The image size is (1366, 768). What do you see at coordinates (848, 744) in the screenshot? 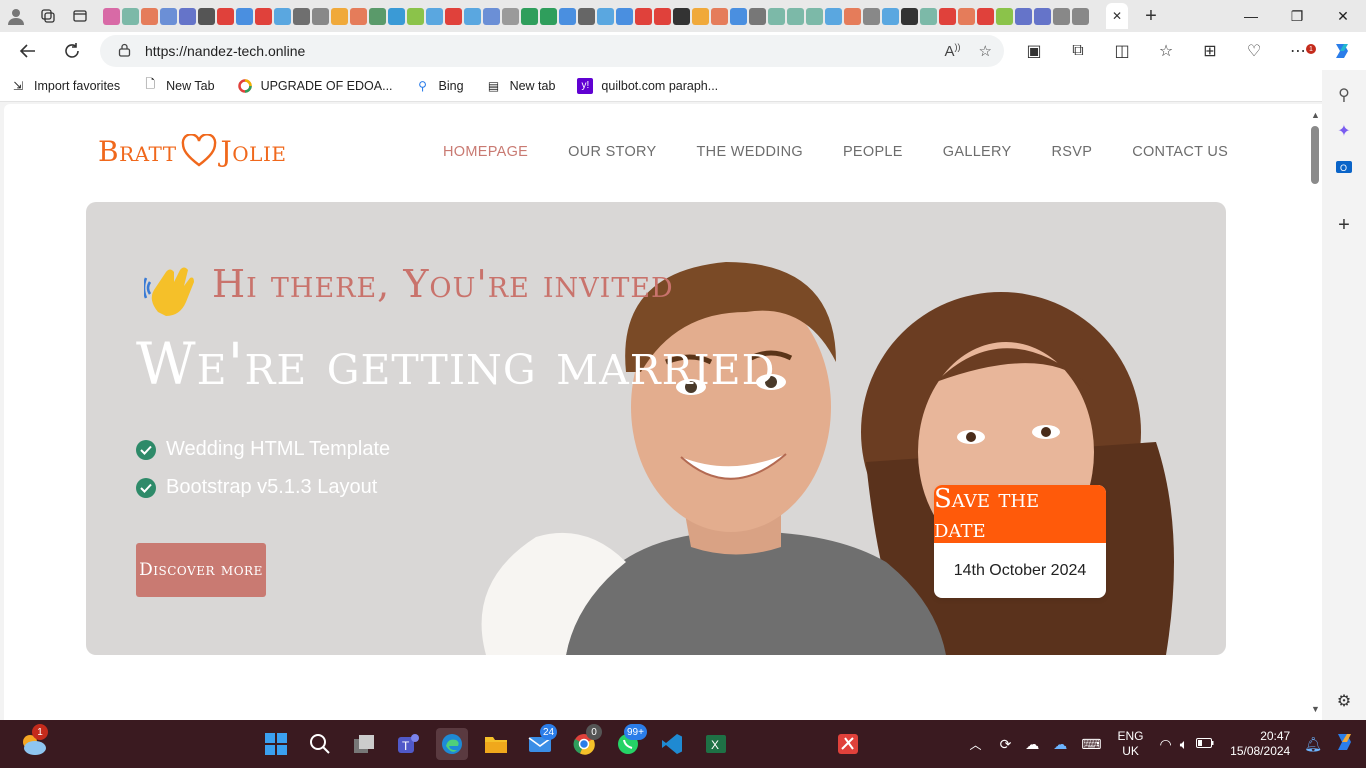
I see `snipping-tool-icon` at bounding box center [848, 744].